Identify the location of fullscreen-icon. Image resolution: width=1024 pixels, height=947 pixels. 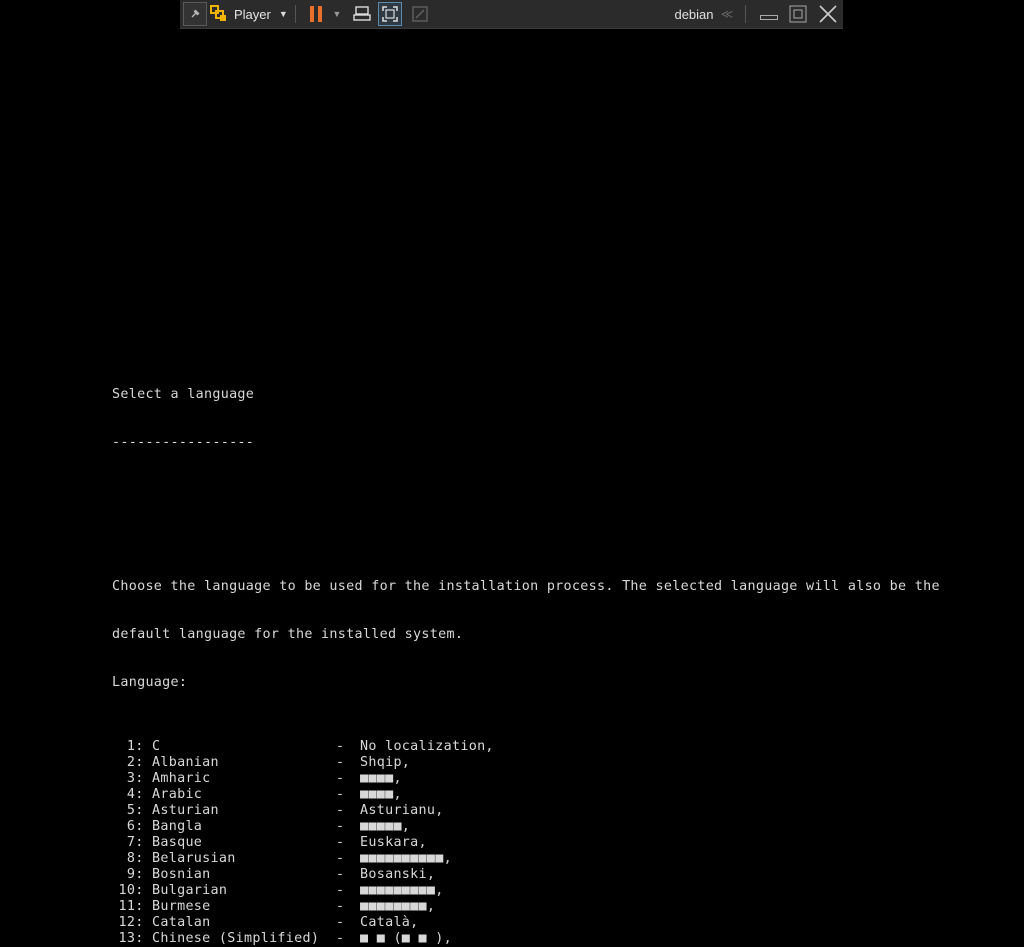
(390, 14).